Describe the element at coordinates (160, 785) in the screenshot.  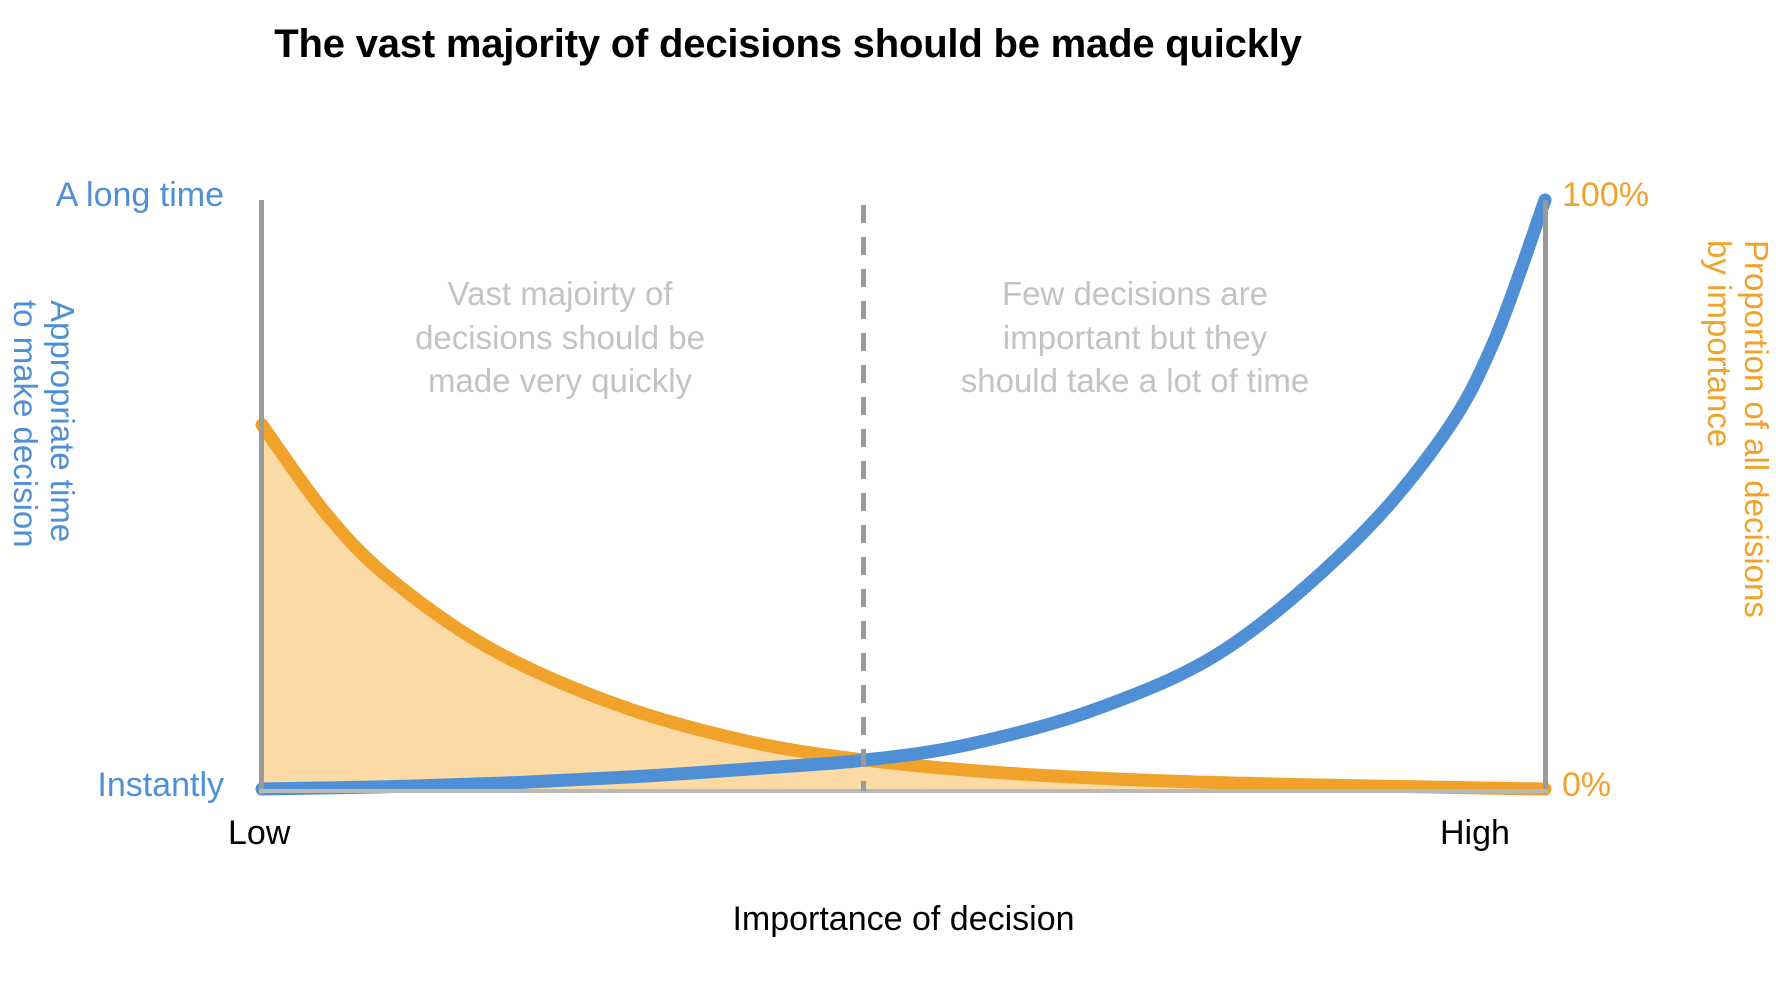
I see `y-axis-left-tick-bottom: Instantly` at that location.